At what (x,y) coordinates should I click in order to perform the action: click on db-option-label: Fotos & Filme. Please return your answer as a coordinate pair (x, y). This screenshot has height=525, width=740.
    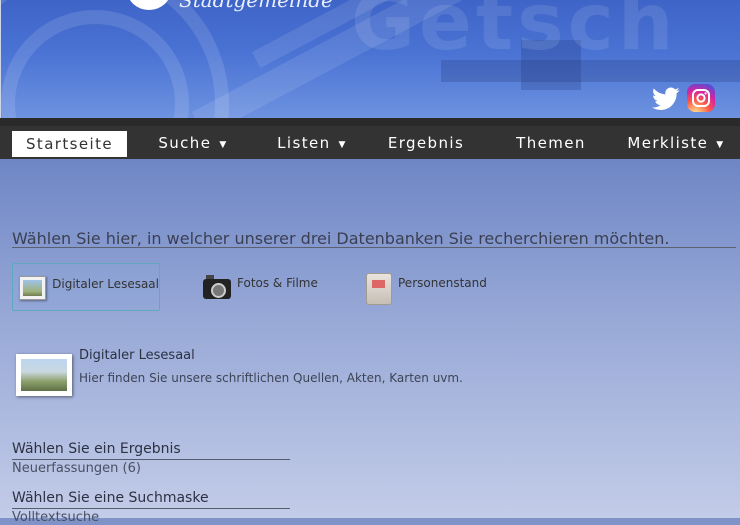
    Looking at the image, I should click on (277, 283).